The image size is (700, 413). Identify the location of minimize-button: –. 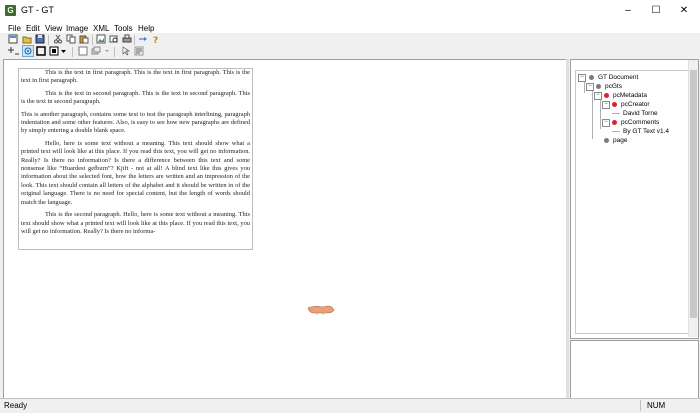
(628, 11).